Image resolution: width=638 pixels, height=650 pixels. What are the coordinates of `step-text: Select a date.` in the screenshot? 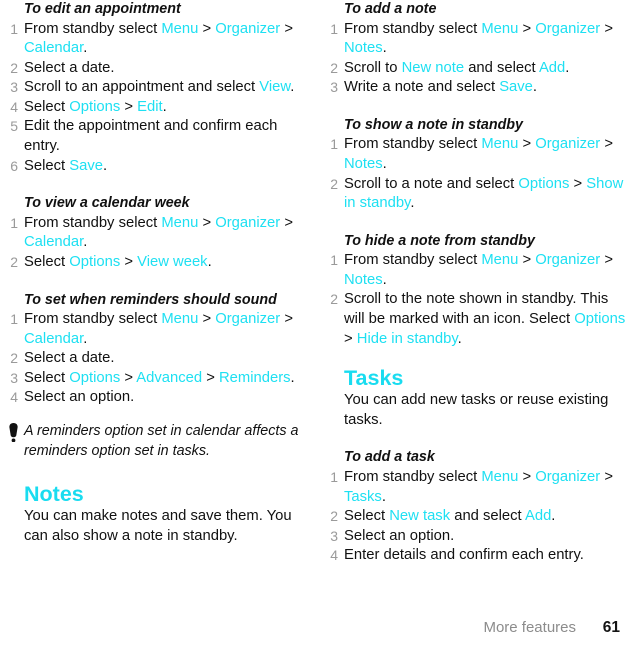 It's located at (165, 69).